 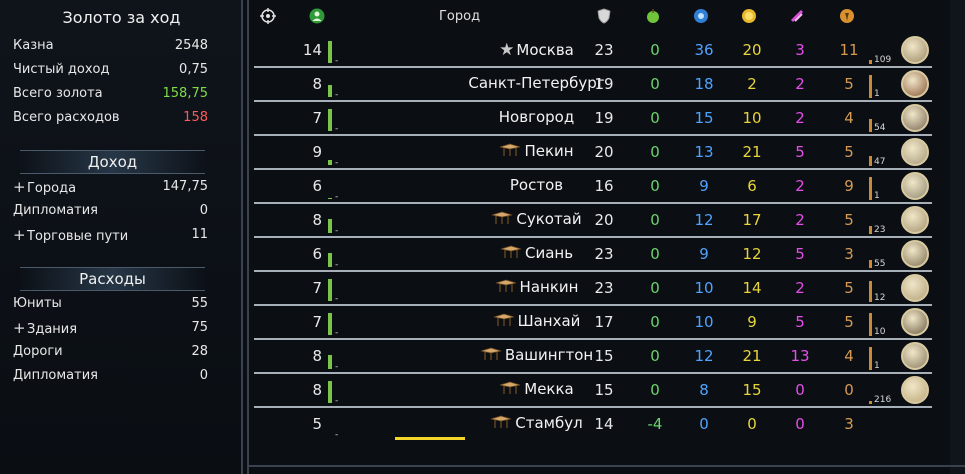 I want to click on income-cities-label: Города, so click(x=52, y=188).